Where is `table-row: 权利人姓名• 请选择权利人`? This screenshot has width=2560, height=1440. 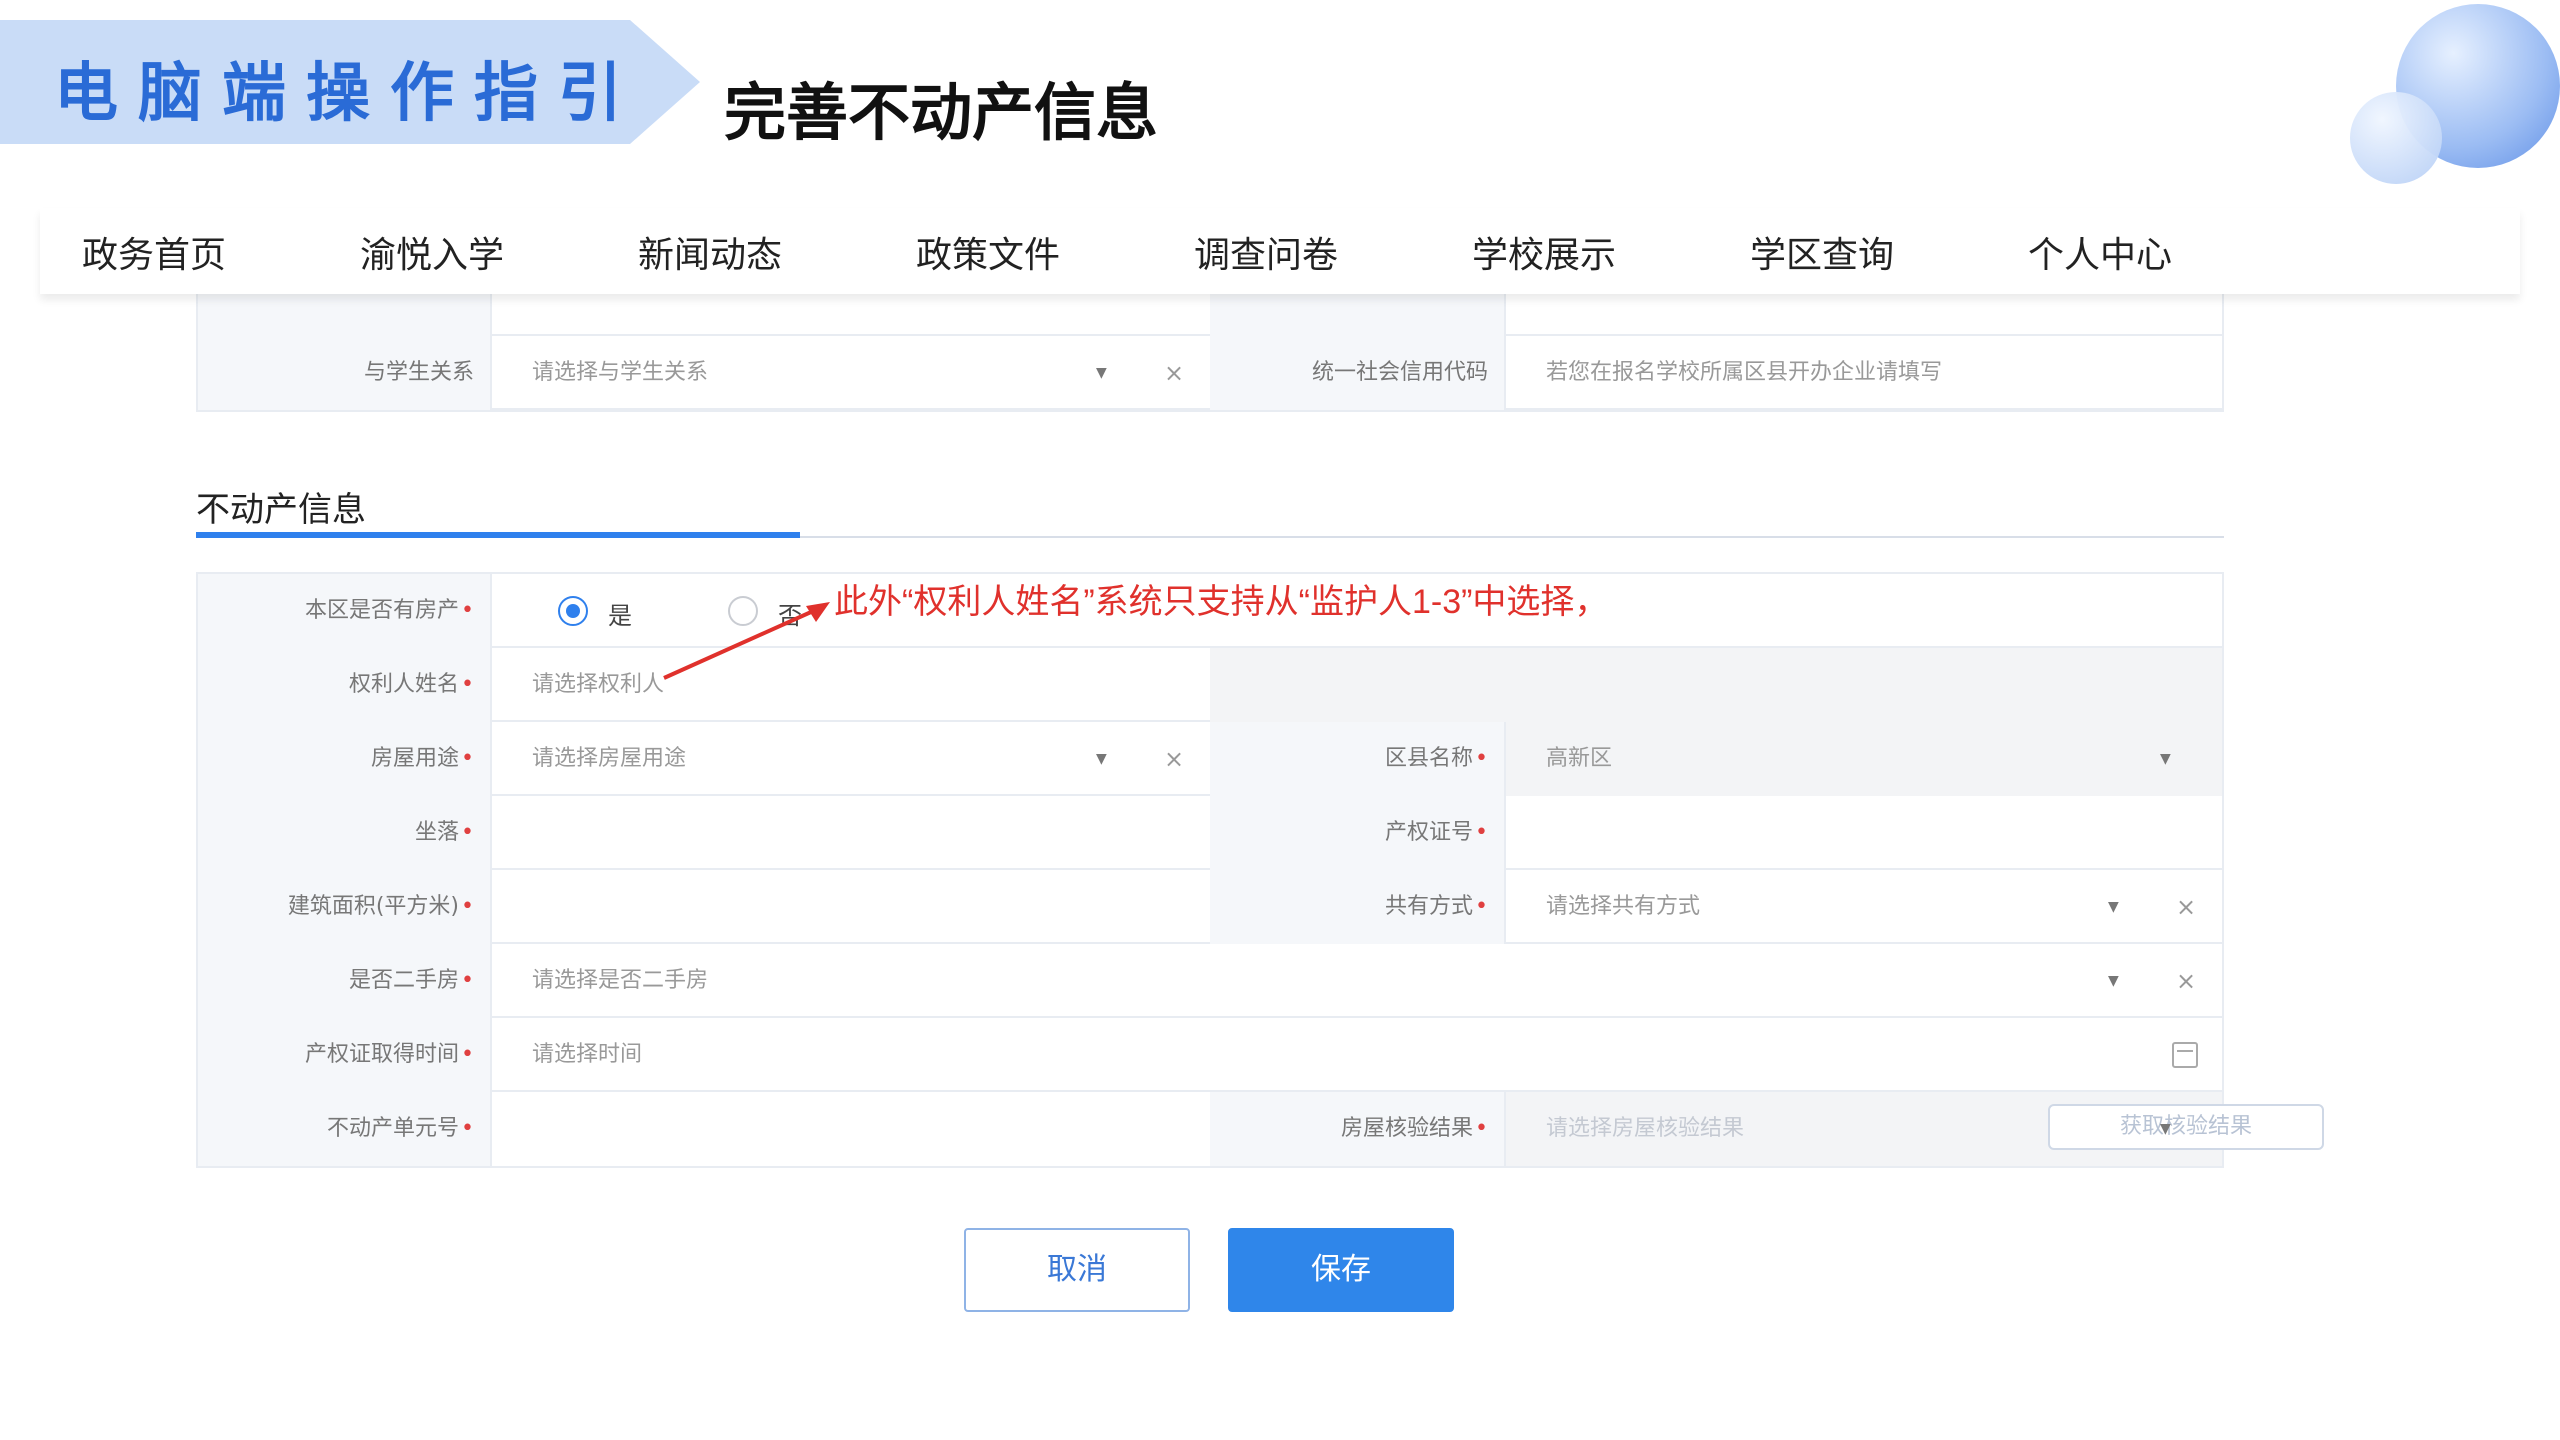 table-row: 权利人姓名• 请选择权利人 is located at coordinates (1210, 685).